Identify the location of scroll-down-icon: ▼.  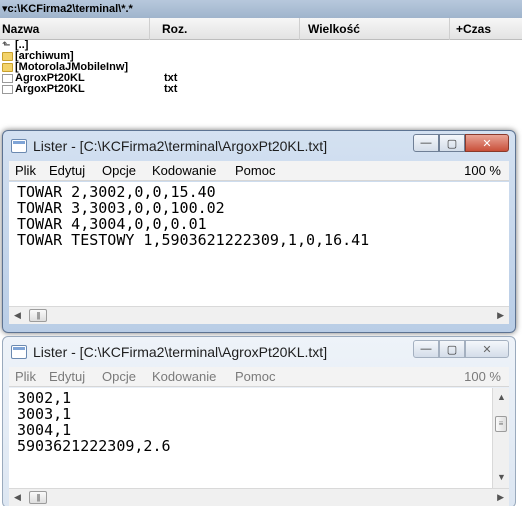
(501, 477).